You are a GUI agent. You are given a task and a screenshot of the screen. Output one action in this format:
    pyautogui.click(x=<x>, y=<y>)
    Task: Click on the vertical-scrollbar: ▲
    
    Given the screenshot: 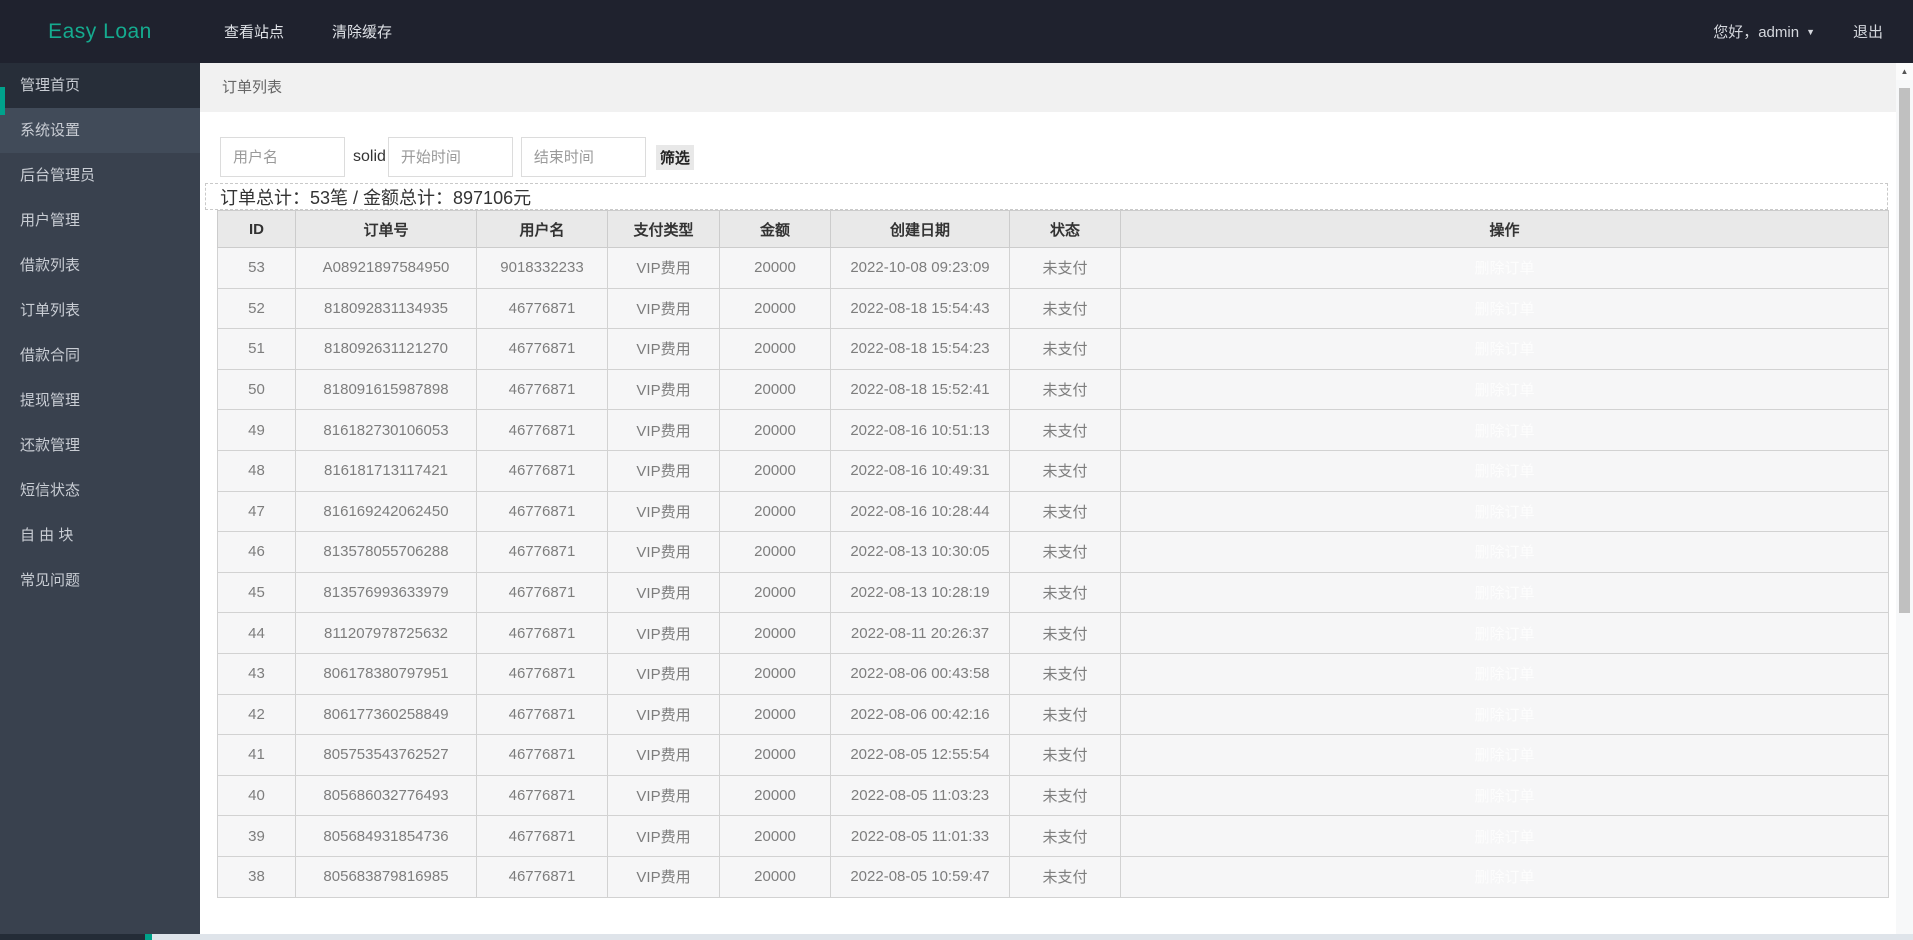 What is the action you would take?
    pyautogui.click(x=1904, y=498)
    